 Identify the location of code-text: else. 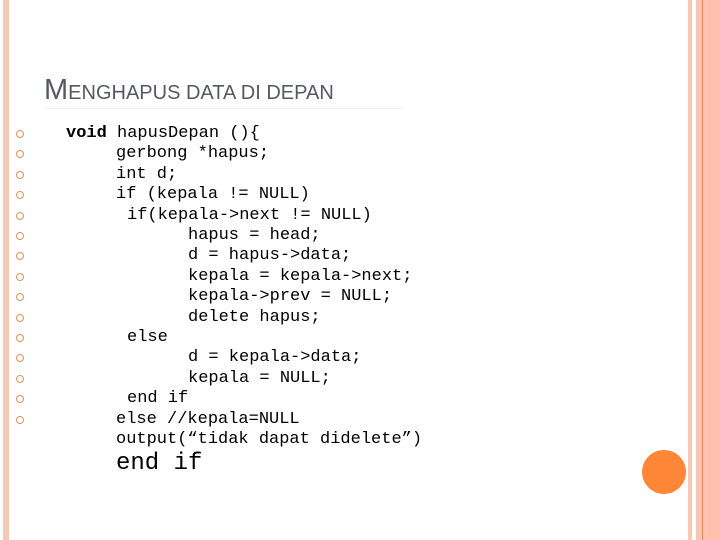
(147, 337).